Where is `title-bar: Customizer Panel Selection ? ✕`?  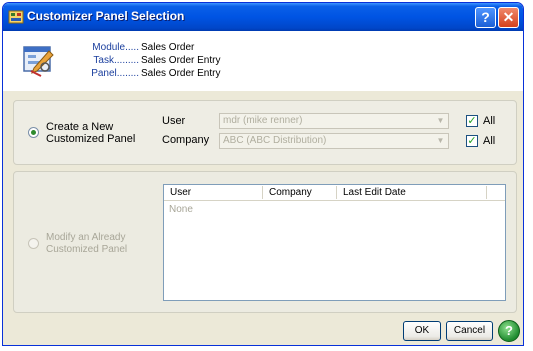
title-bar: Customizer Panel Selection ? ✕ is located at coordinates (263, 17).